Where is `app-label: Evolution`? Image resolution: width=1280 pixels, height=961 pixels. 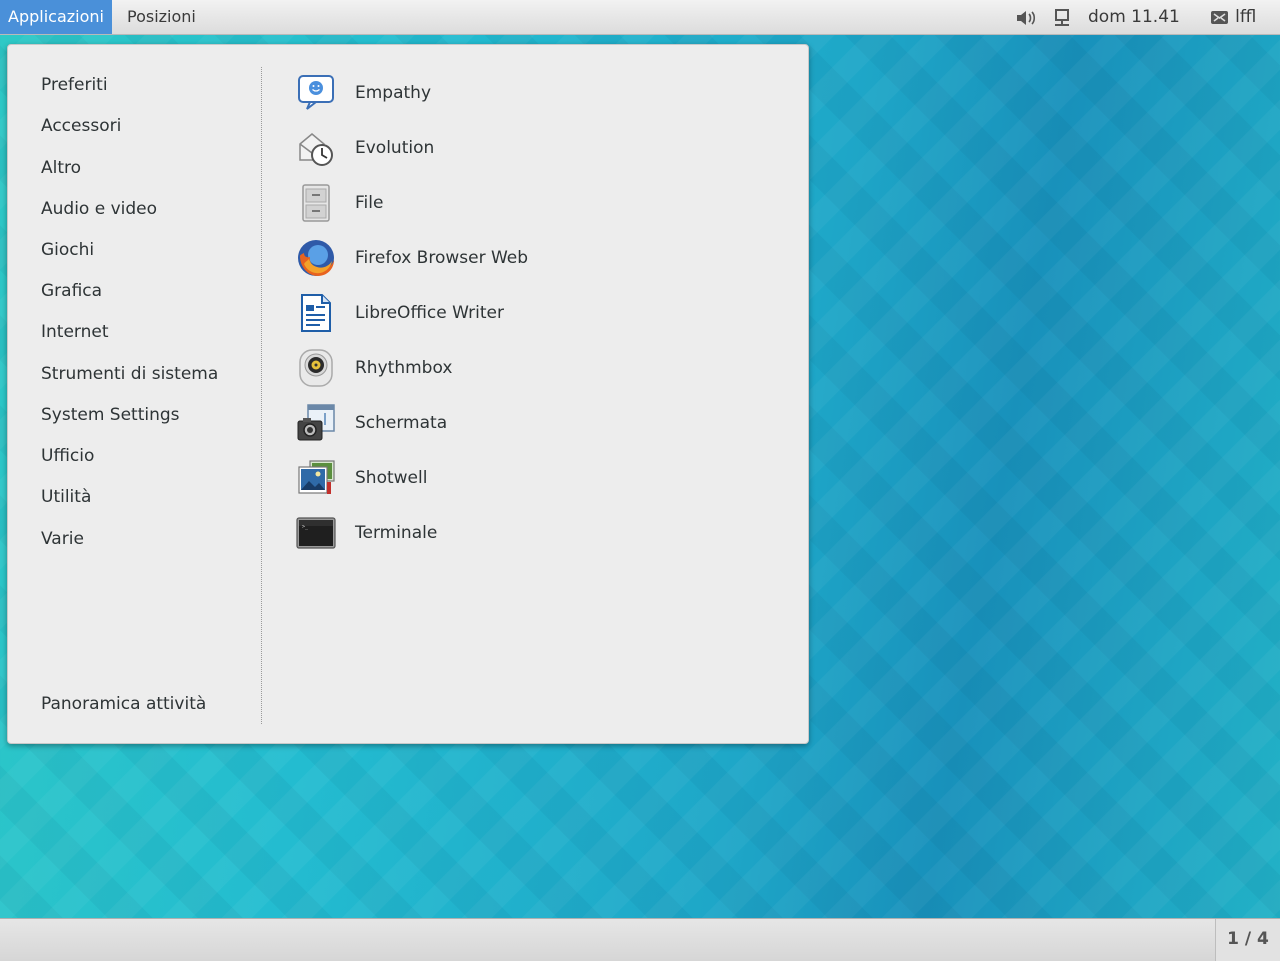
app-label: Evolution is located at coordinates (395, 148).